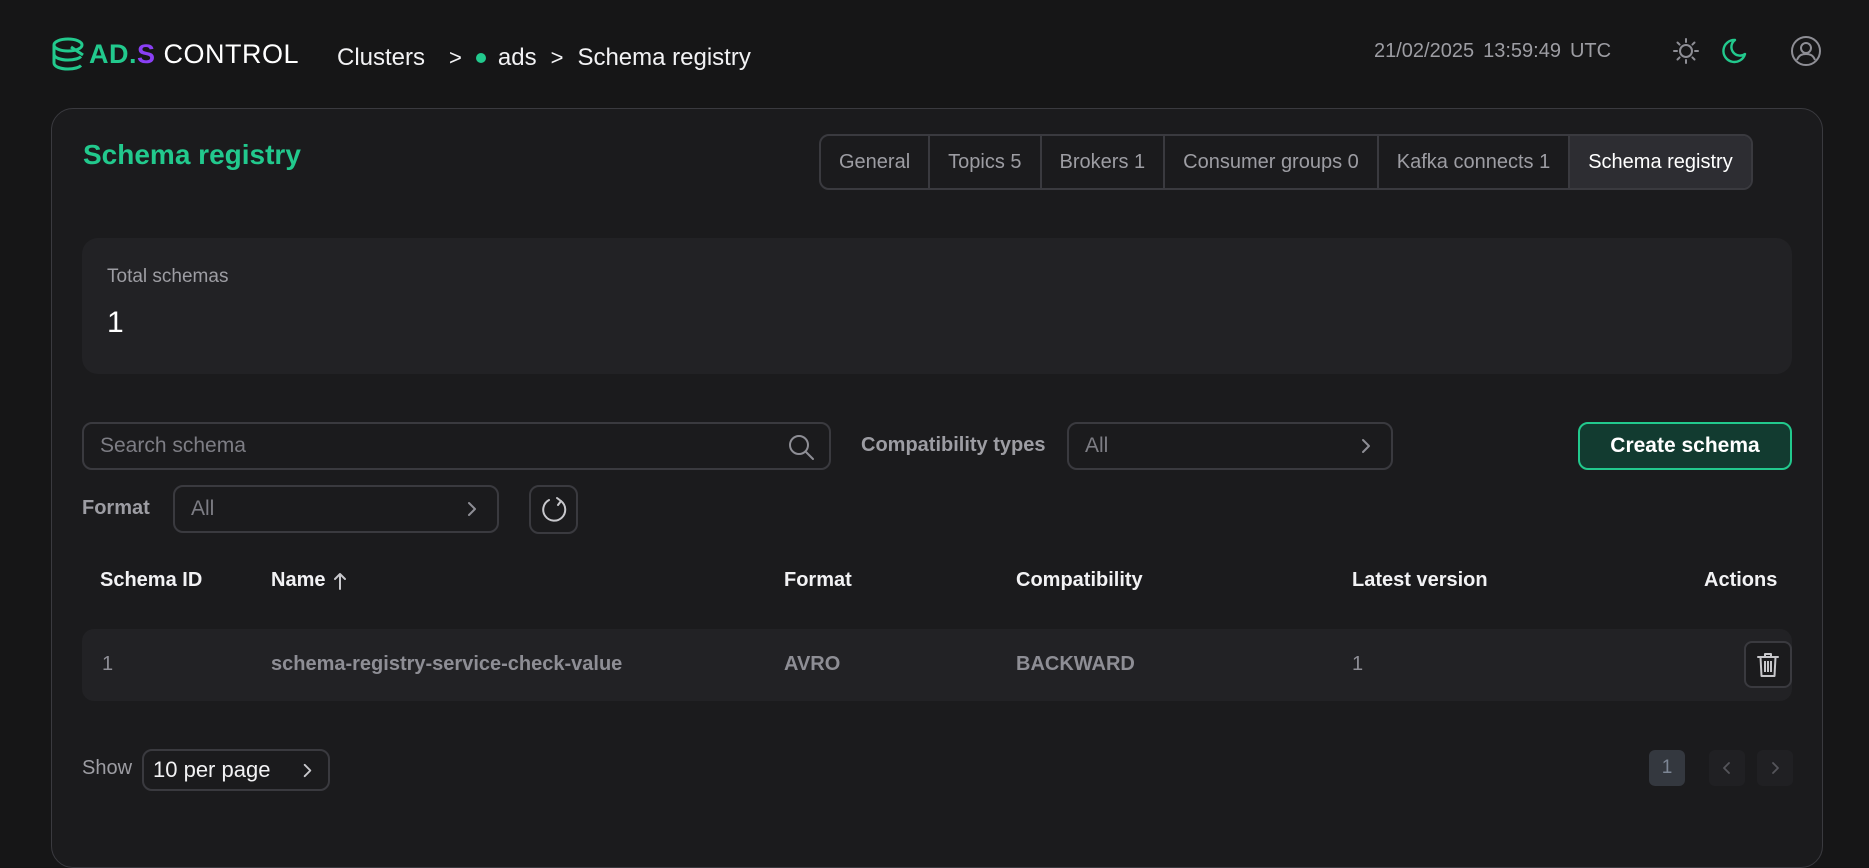  What do you see at coordinates (1741, 580) in the screenshot?
I see `column-header-actions: Actions` at bounding box center [1741, 580].